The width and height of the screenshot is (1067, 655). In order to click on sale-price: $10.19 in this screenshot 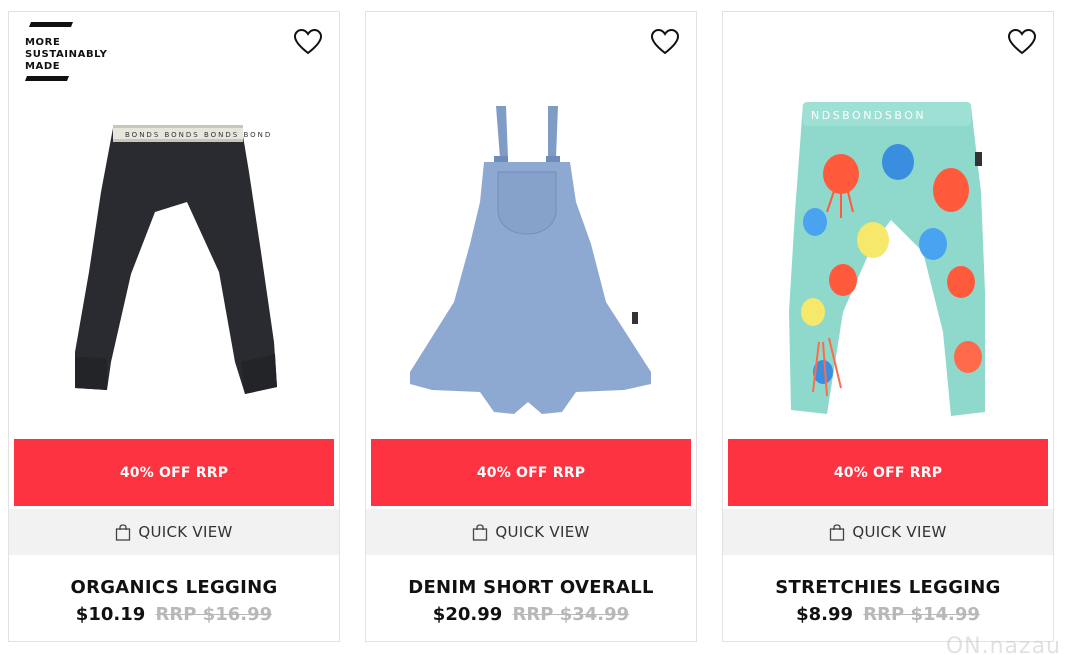, I will do `click(110, 614)`.